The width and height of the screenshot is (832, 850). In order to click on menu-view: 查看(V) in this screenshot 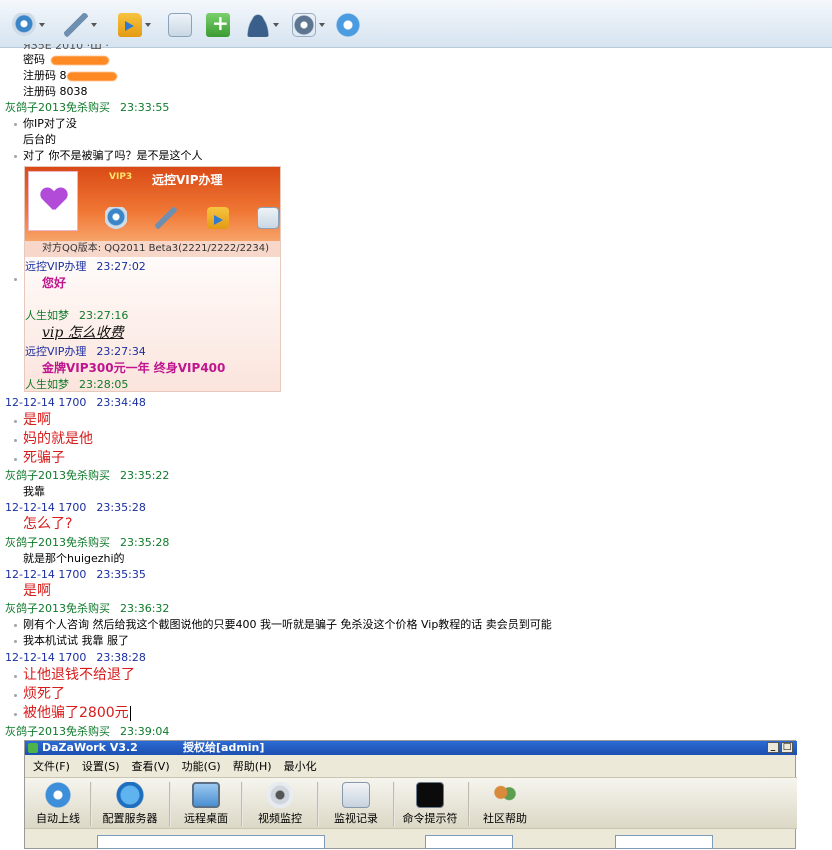, I will do `click(151, 766)`.